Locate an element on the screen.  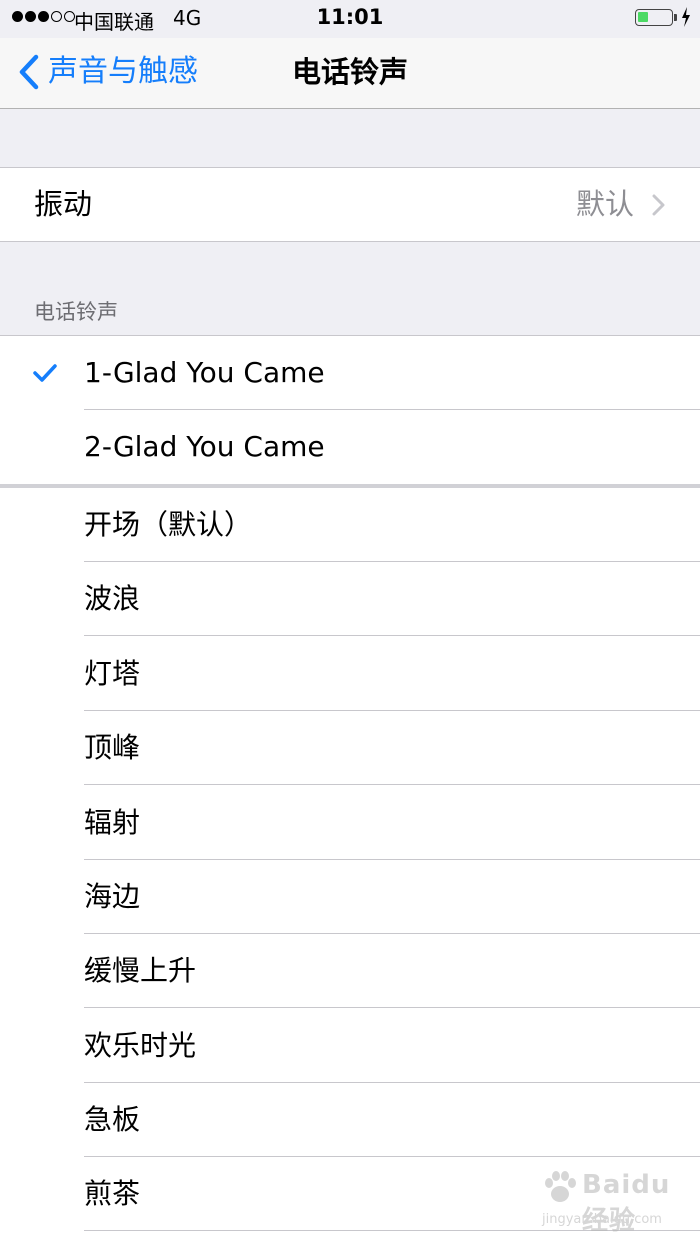
ringtone-label: 辐射 is located at coordinates (112, 822).